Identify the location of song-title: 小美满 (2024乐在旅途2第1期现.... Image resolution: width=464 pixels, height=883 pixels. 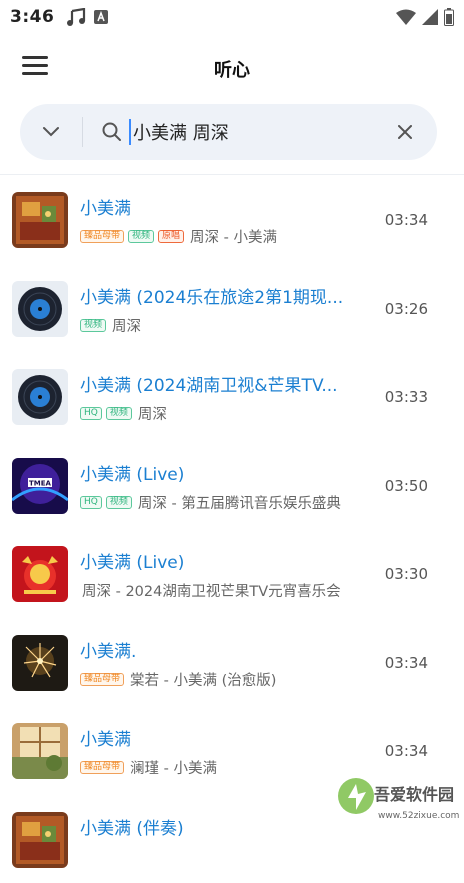
(211, 295).